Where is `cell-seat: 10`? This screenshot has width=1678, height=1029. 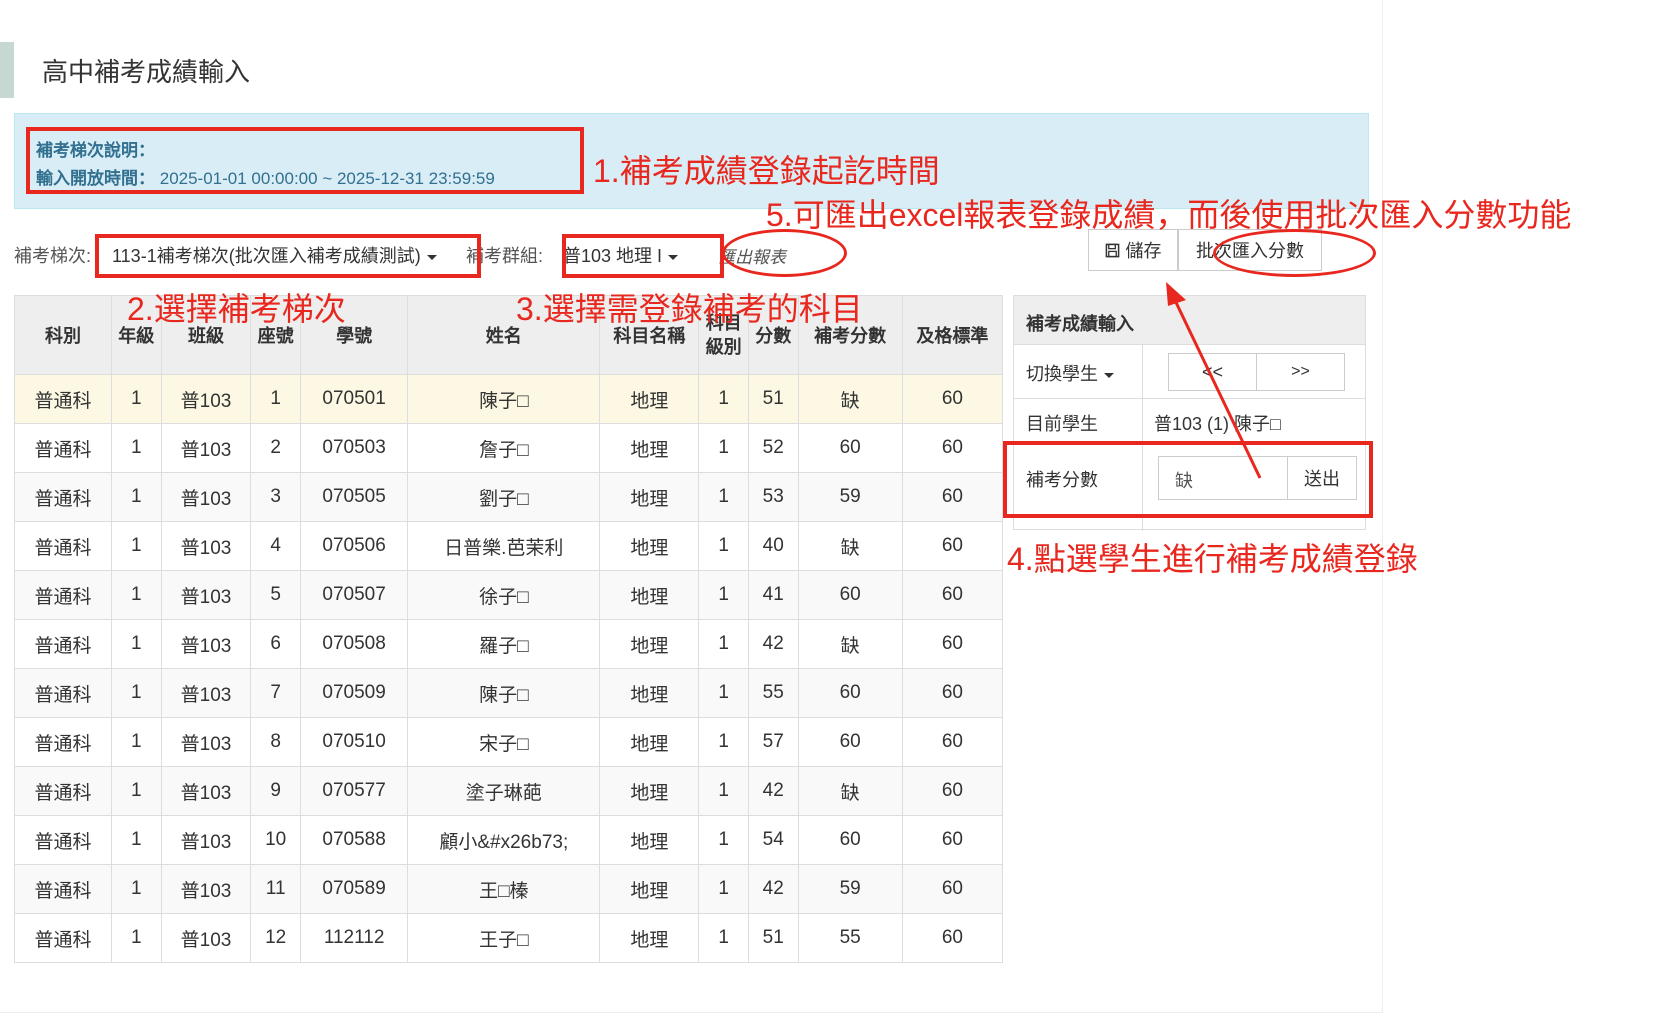
cell-seat: 10 is located at coordinates (275, 840).